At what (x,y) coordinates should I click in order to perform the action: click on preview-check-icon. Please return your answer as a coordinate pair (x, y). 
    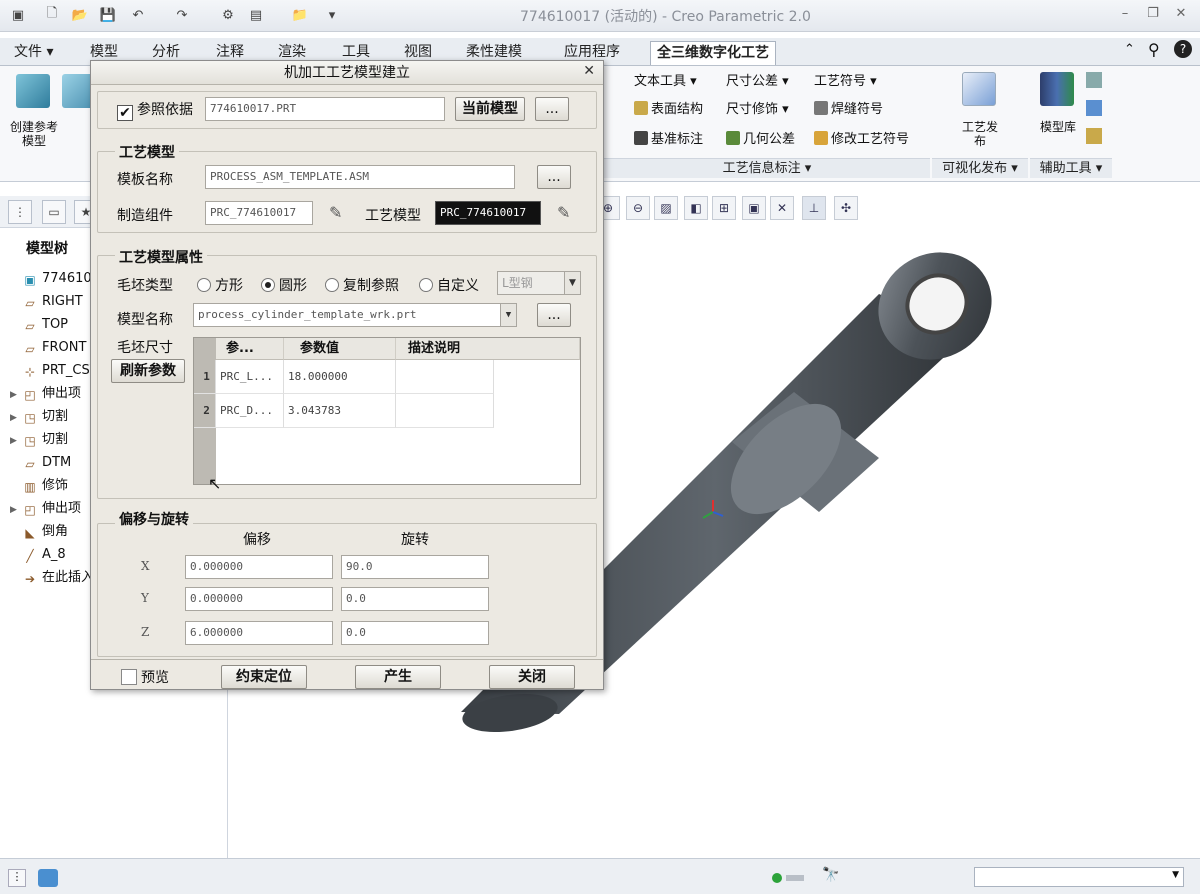
    Looking at the image, I should click on (129, 677).